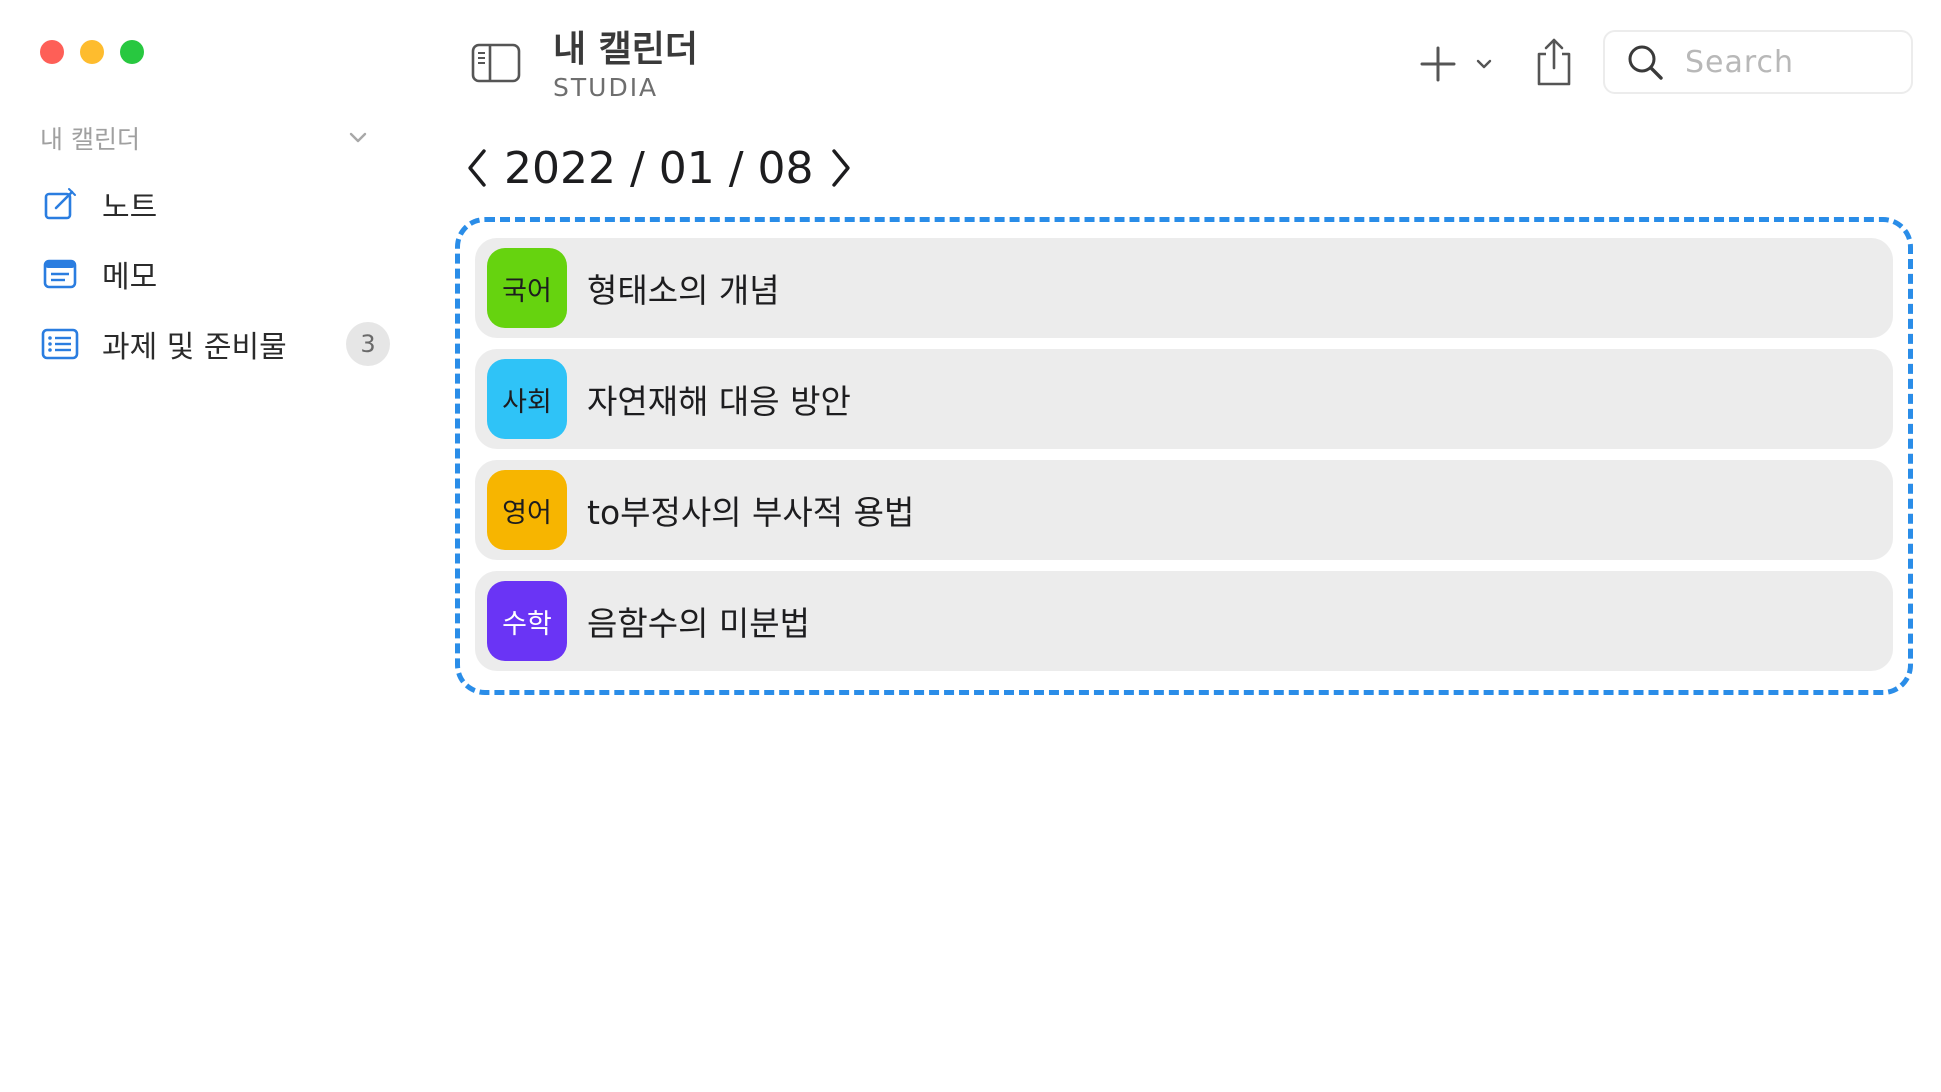 The height and width of the screenshot is (1092, 1941). Describe the element at coordinates (1438, 64) in the screenshot. I see `plus-icon` at that location.